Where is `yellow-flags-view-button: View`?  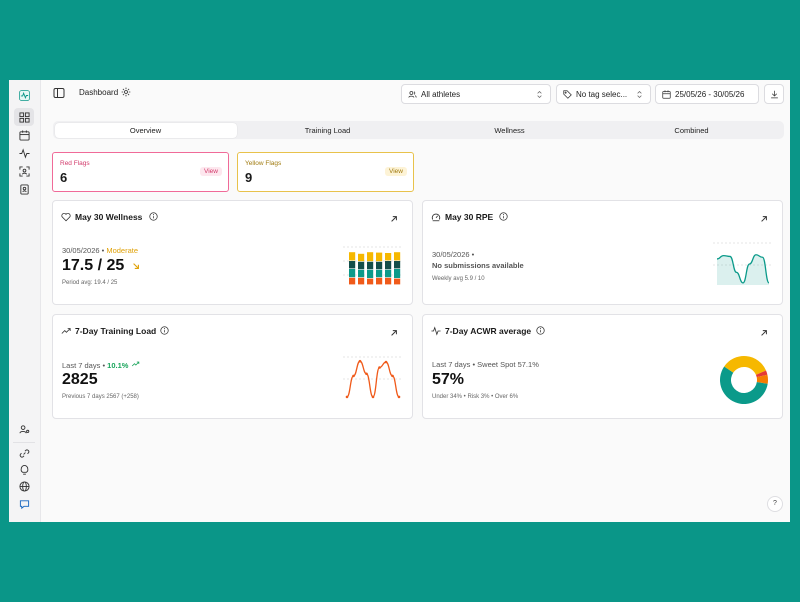 yellow-flags-view-button: View is located at coordinates (396, 171).